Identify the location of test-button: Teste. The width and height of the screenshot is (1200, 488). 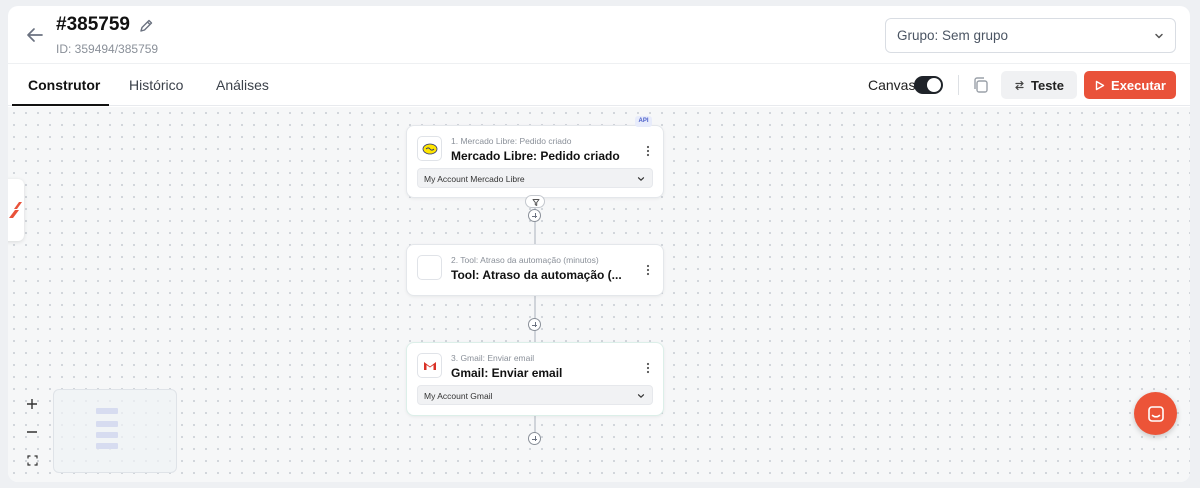
(1039, 85).